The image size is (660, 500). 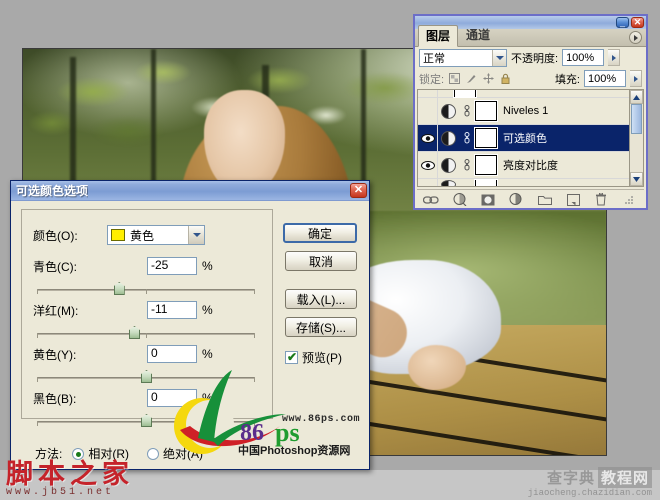 I want to click on scrollbar-thumb, so click(x=636, y=119).